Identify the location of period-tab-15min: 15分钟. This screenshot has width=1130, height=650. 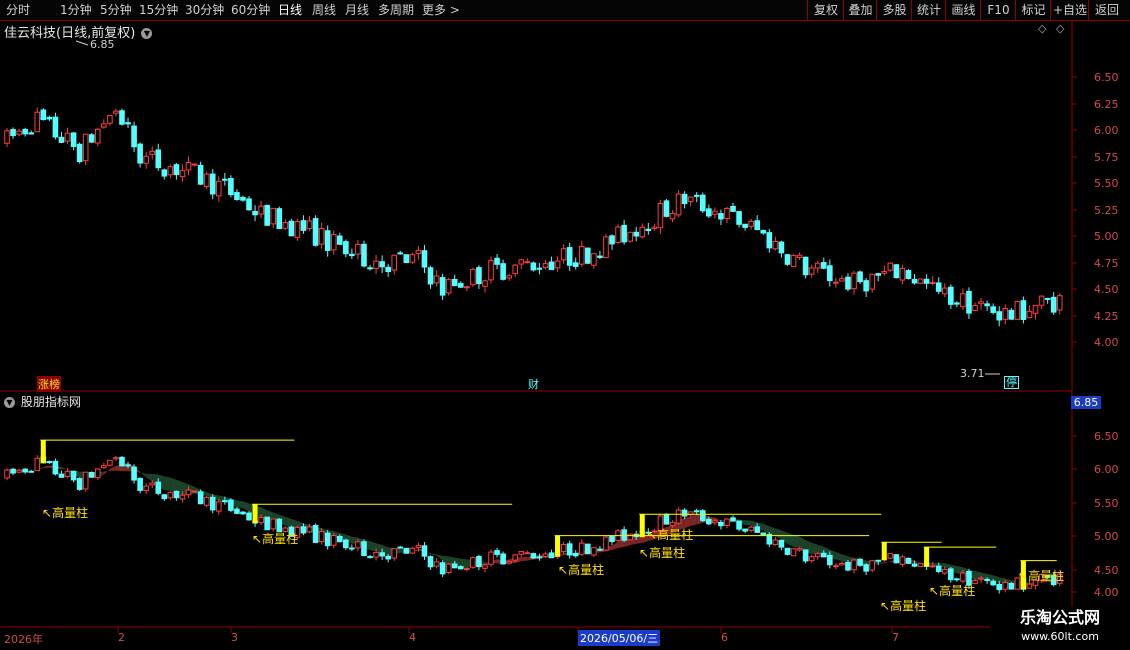
(158, 10).